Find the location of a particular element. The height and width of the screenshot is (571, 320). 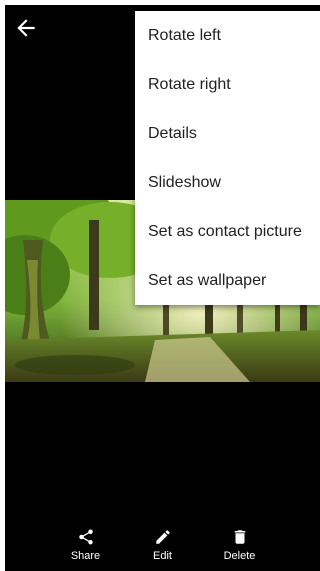

menu-item-set-as-contact-picture: Set as contact picture is located at coordinates (227, 231).